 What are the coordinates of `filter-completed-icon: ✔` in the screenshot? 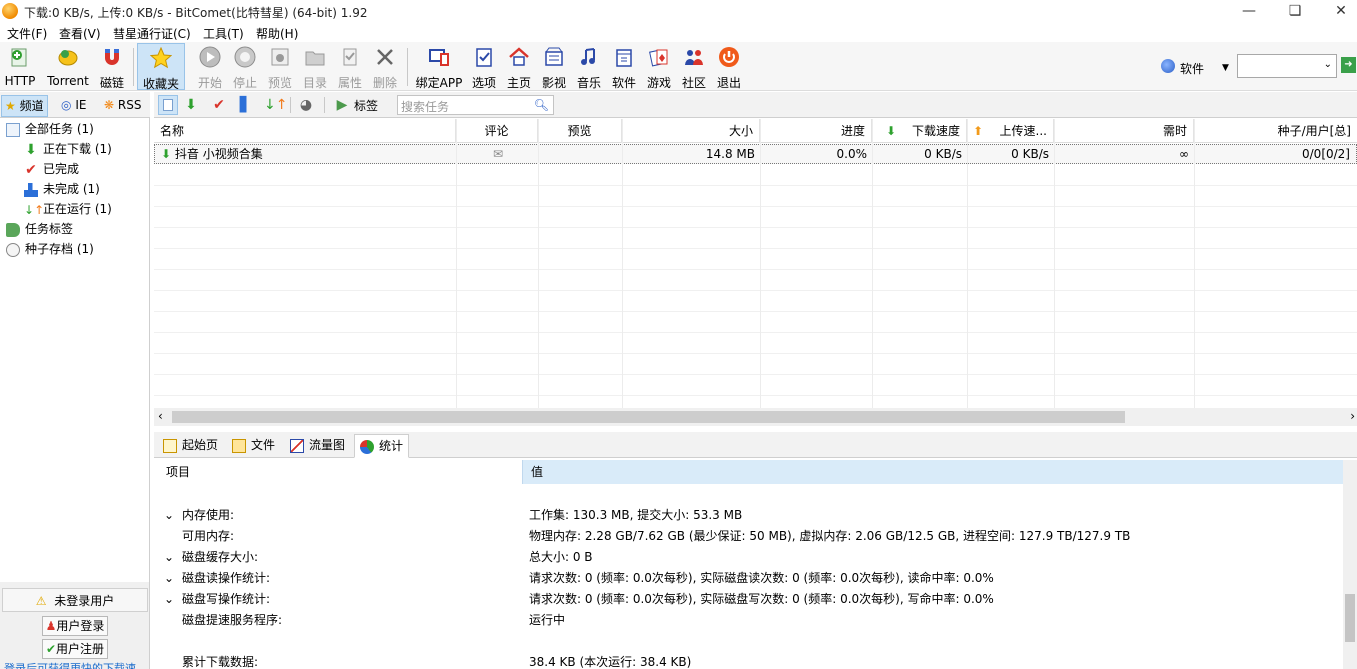 It's located at (219, 105).